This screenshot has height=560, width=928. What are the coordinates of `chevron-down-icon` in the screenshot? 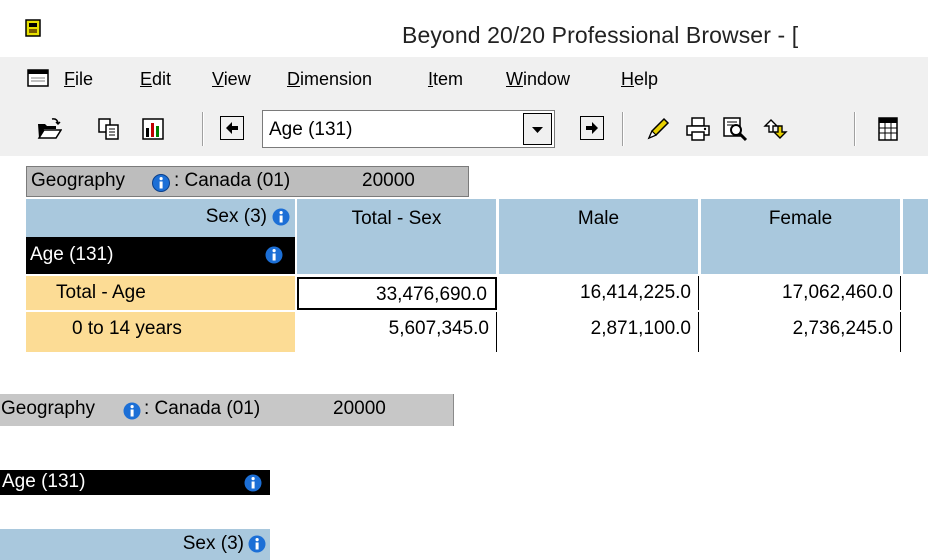 It's located at (537, 130).